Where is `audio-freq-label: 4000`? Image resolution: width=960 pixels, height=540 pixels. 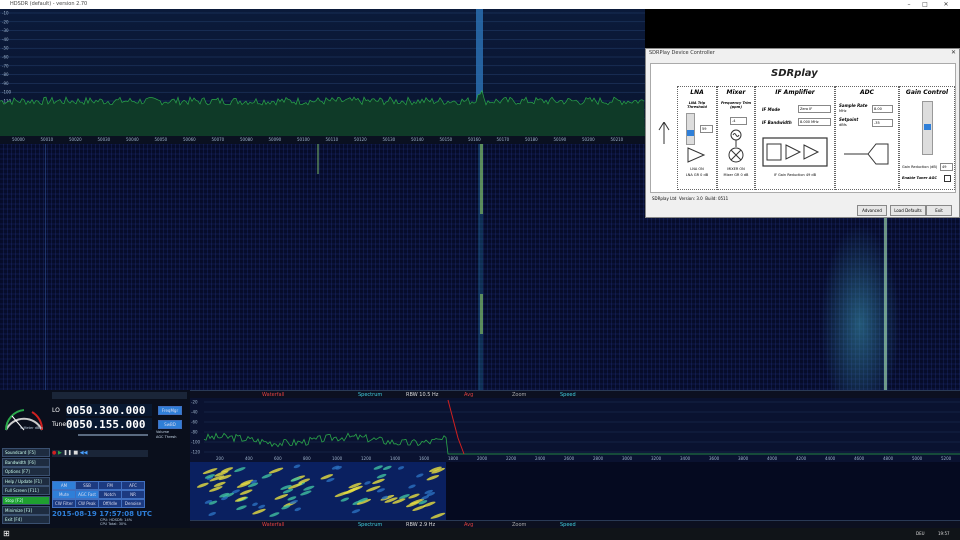
audio-freq-label: 4000 is located at coordinates (772, 458).